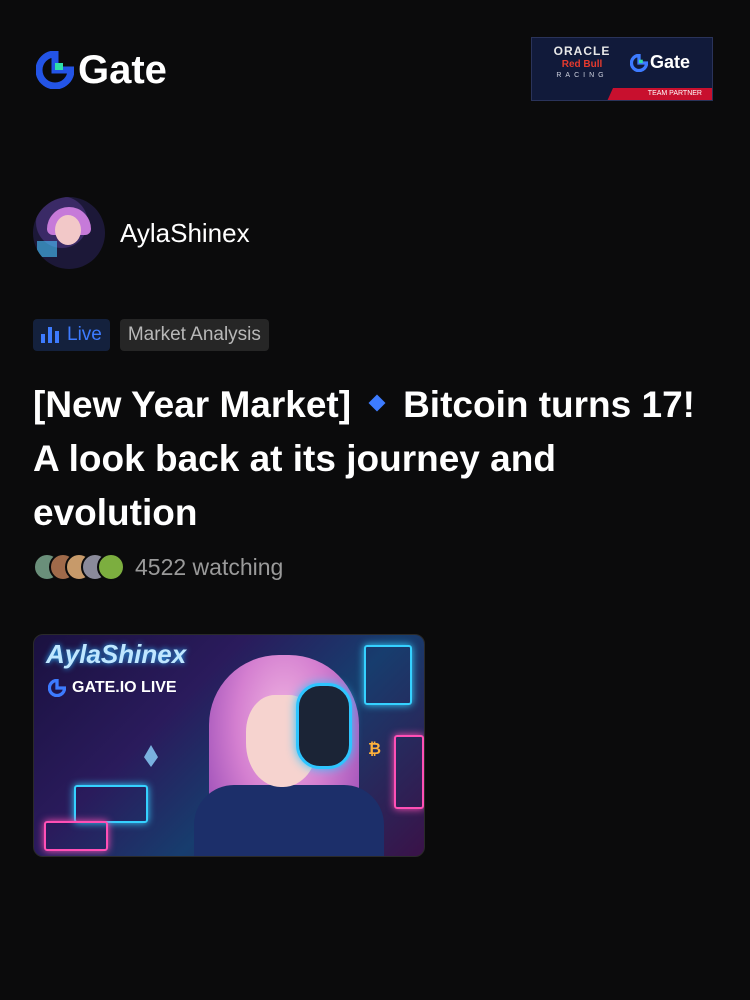 The width and height of the screenshot is (750, 1000). What do you see at coordinates (151, 756) in the screenshot?
I see `ethereum-icon` at bounding box center [151, 756].